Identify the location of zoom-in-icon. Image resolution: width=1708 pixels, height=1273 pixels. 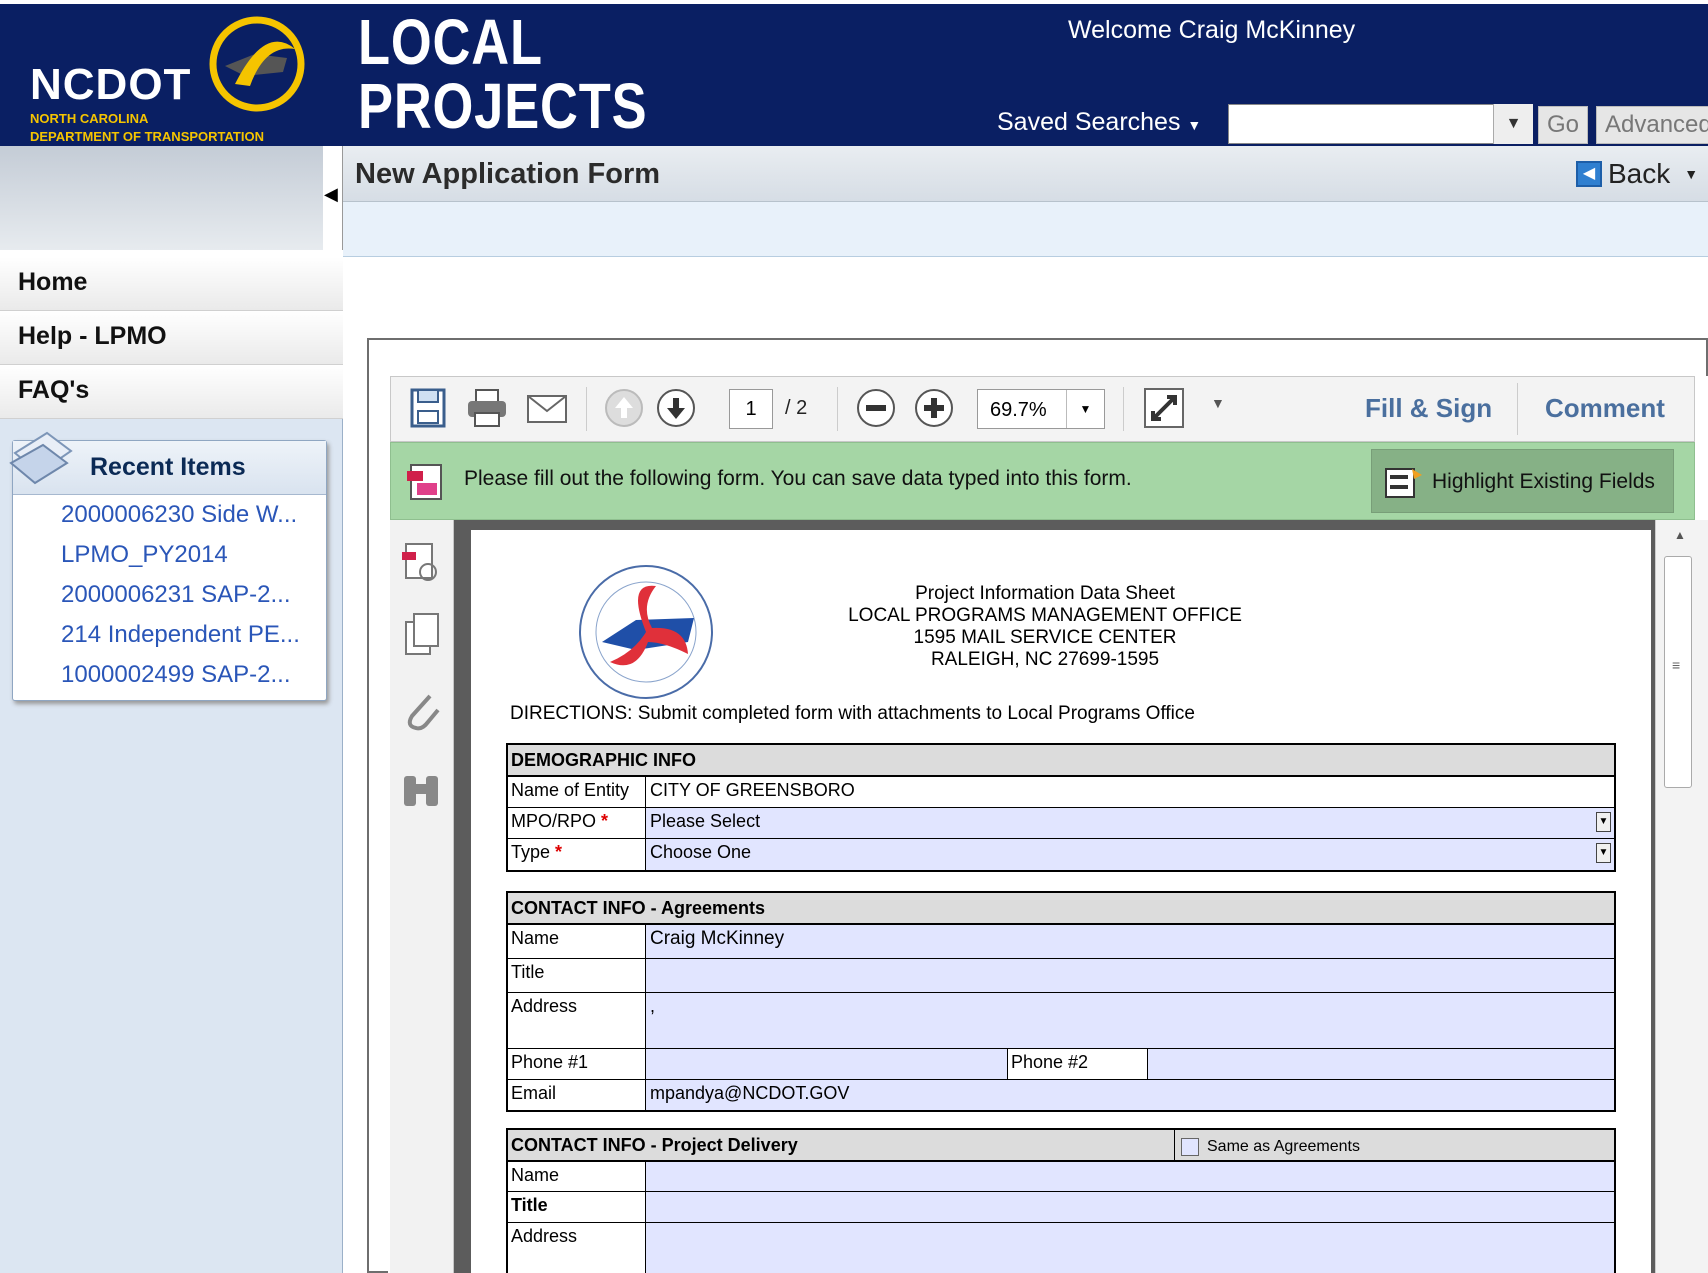
(934, 408).